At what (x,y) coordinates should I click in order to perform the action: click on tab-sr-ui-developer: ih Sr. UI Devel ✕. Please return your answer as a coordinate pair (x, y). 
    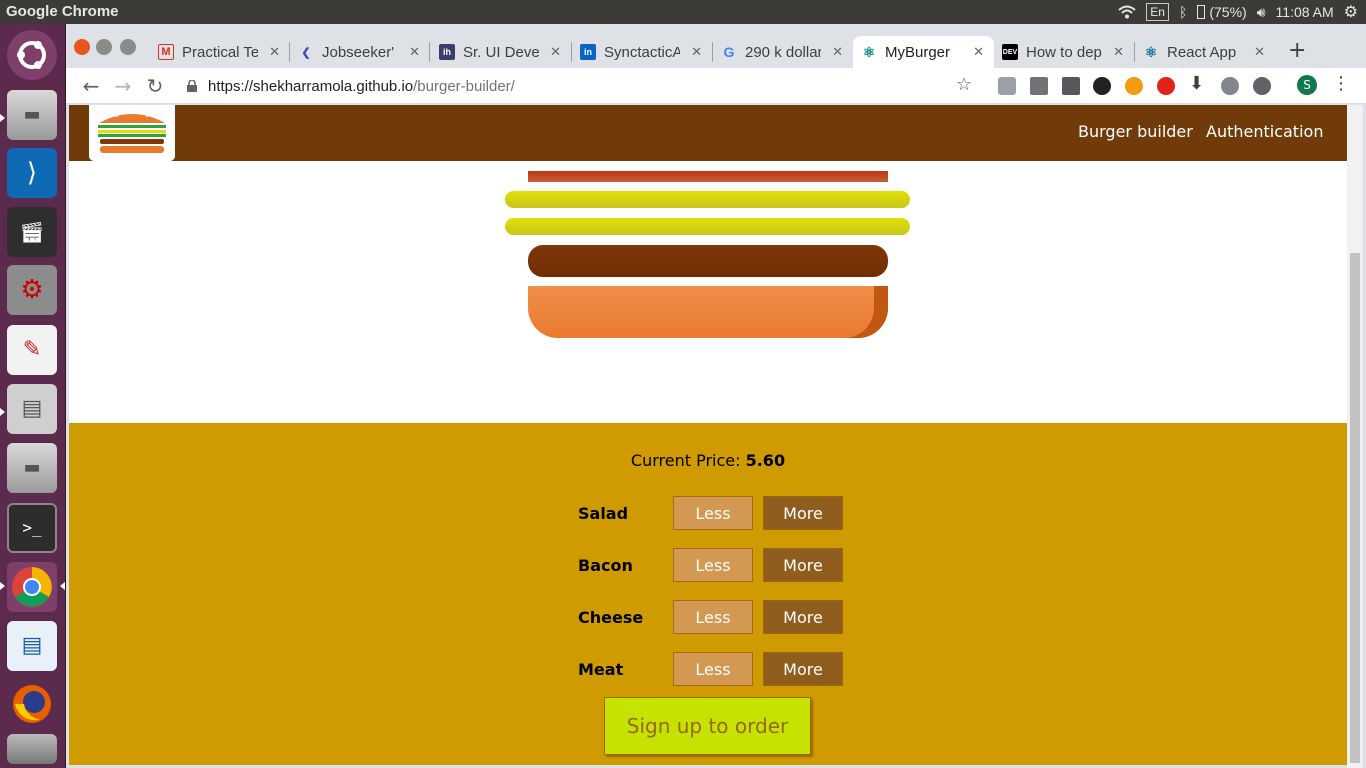
    Looking at the image, I should click on (501, 52).